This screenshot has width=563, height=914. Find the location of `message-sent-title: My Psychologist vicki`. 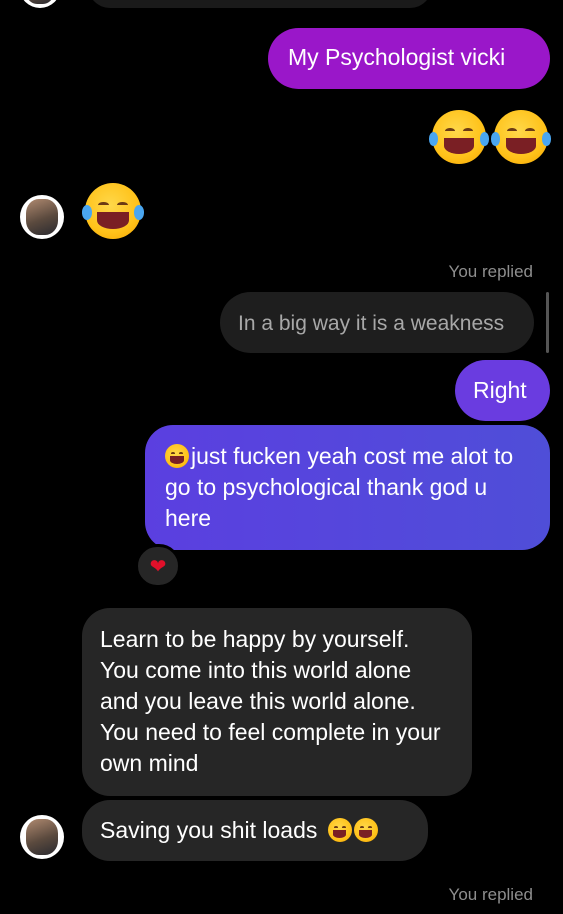

message-sent-title: My Psychologist vicki is located at coordinates (409, 58).